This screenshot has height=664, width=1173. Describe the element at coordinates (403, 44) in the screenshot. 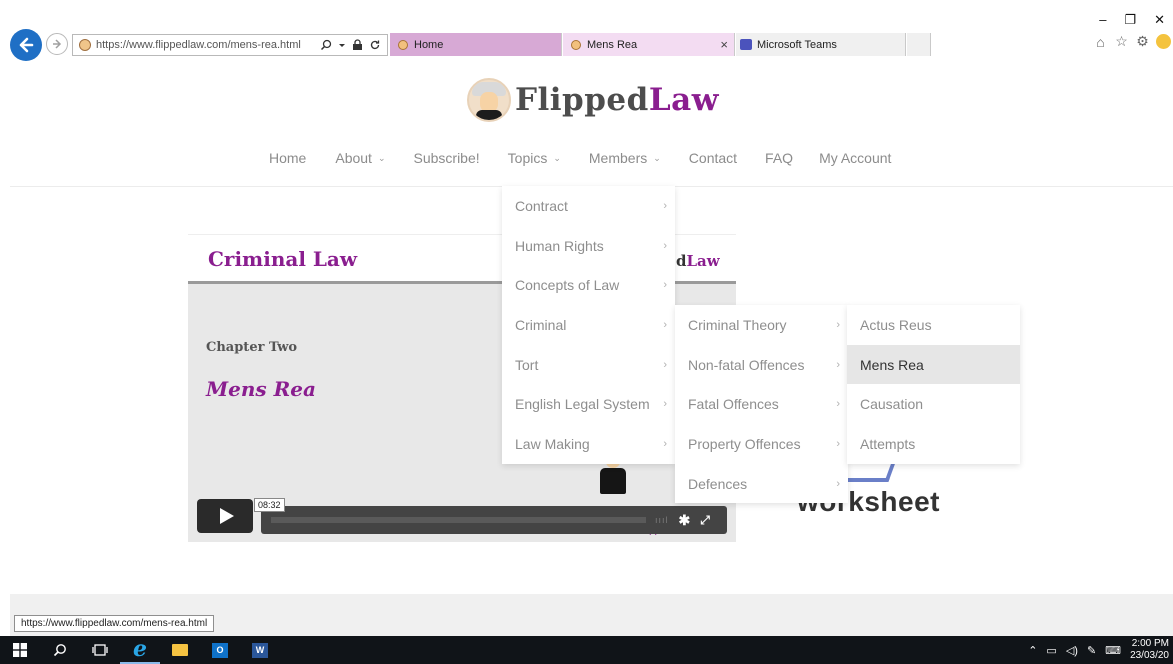

I see `site-favicon-icon` at that location.